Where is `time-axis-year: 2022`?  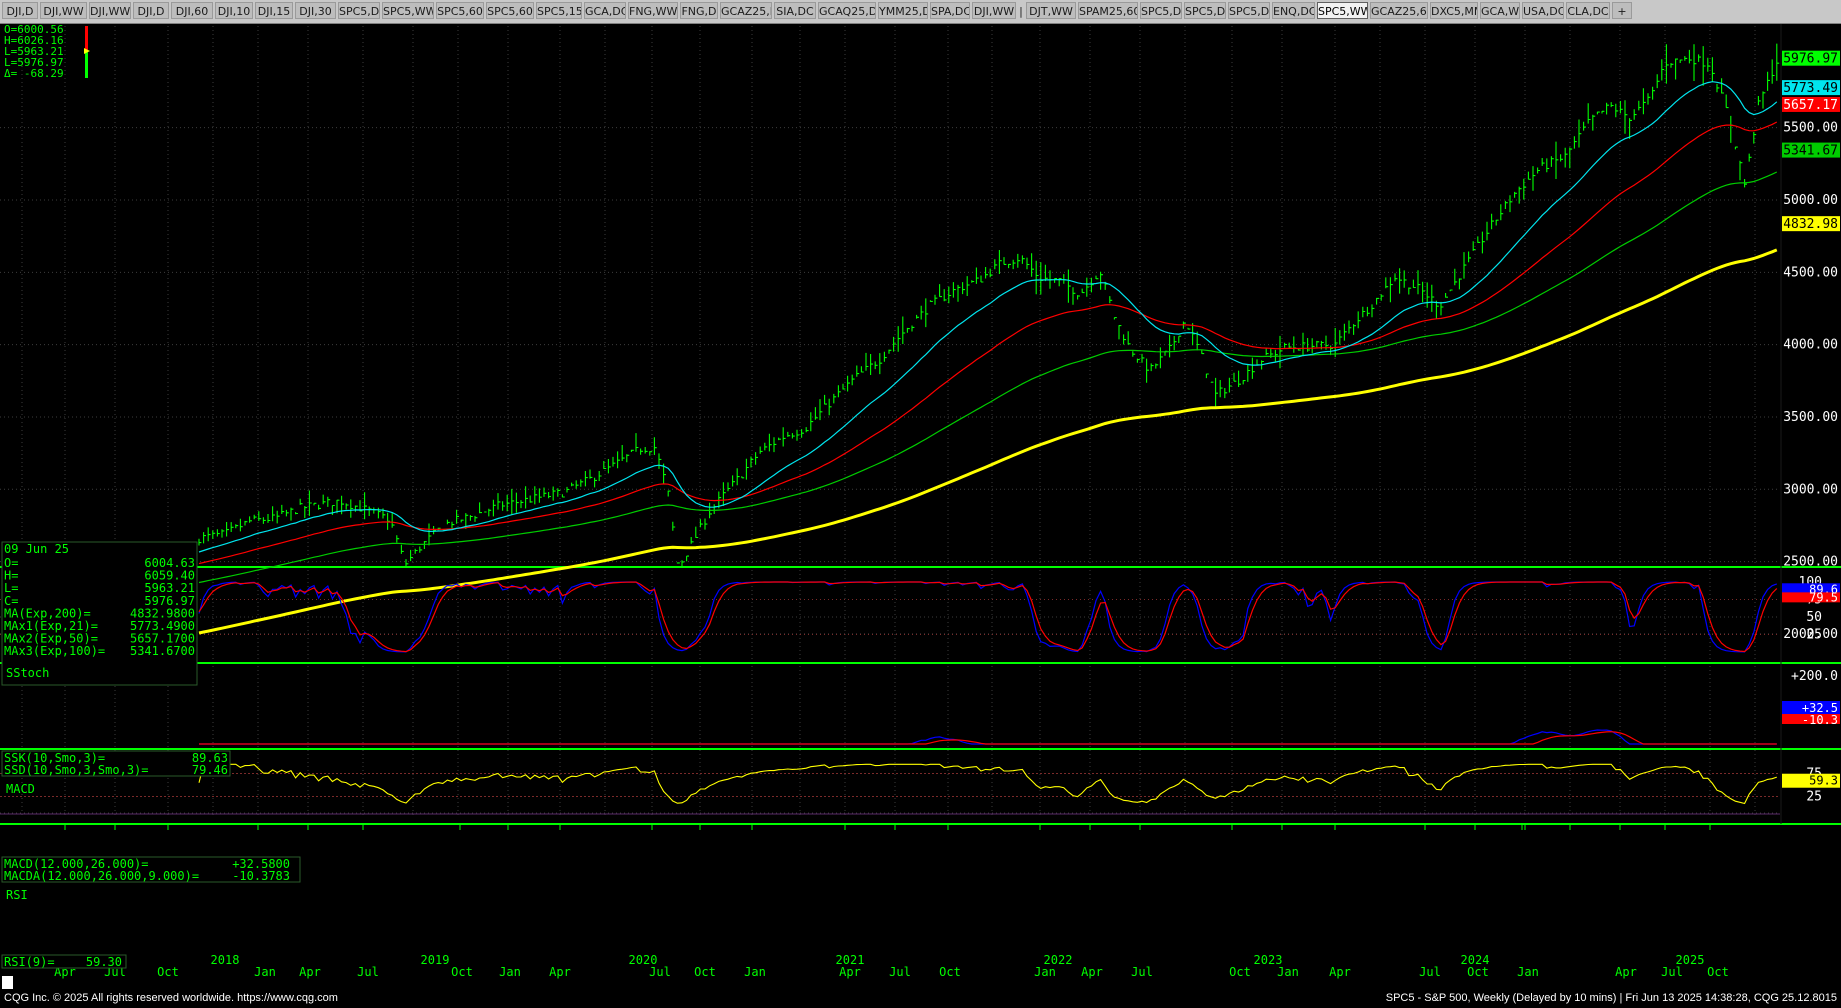
time-axis-year: 2022 is located at coordinates (1058, 960).